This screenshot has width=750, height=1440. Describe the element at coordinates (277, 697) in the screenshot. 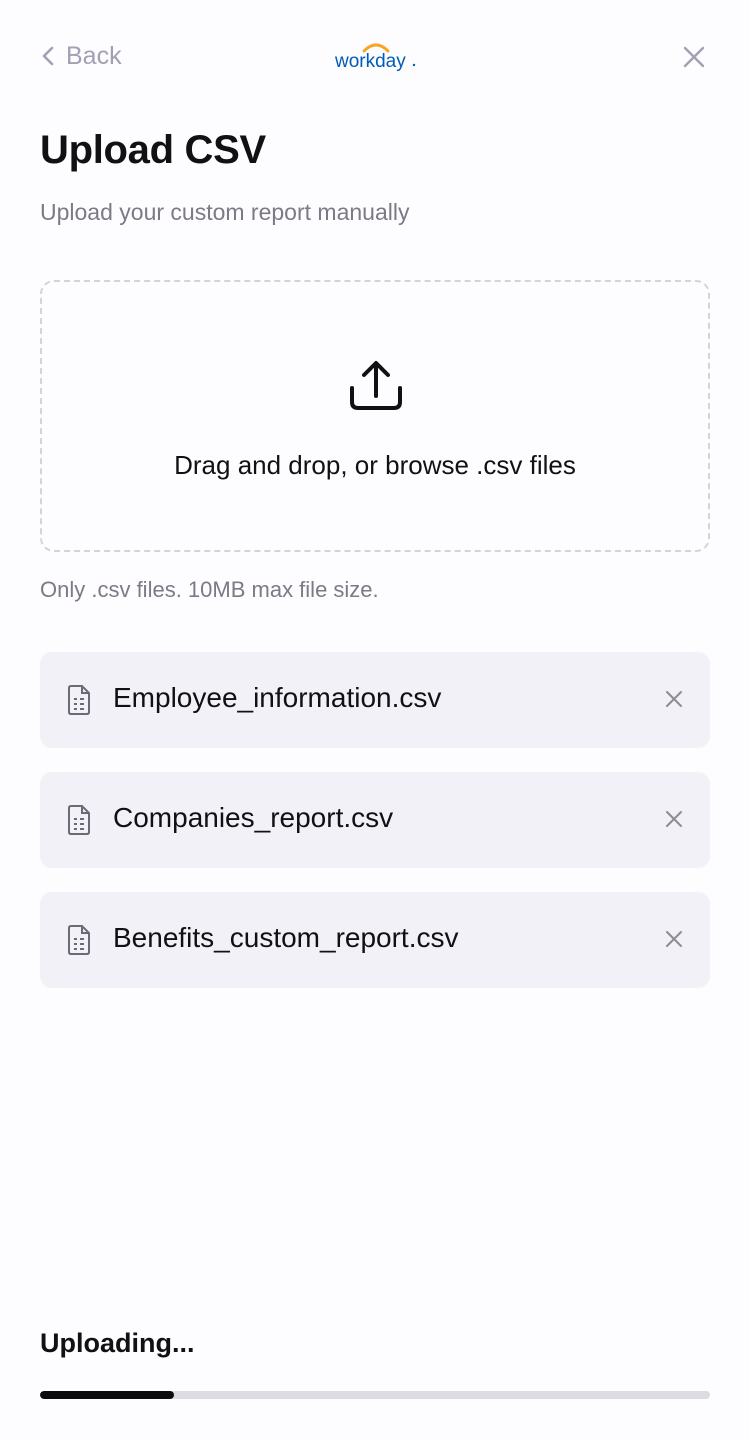

I see `file-name: Employee_information.csv` at that location.